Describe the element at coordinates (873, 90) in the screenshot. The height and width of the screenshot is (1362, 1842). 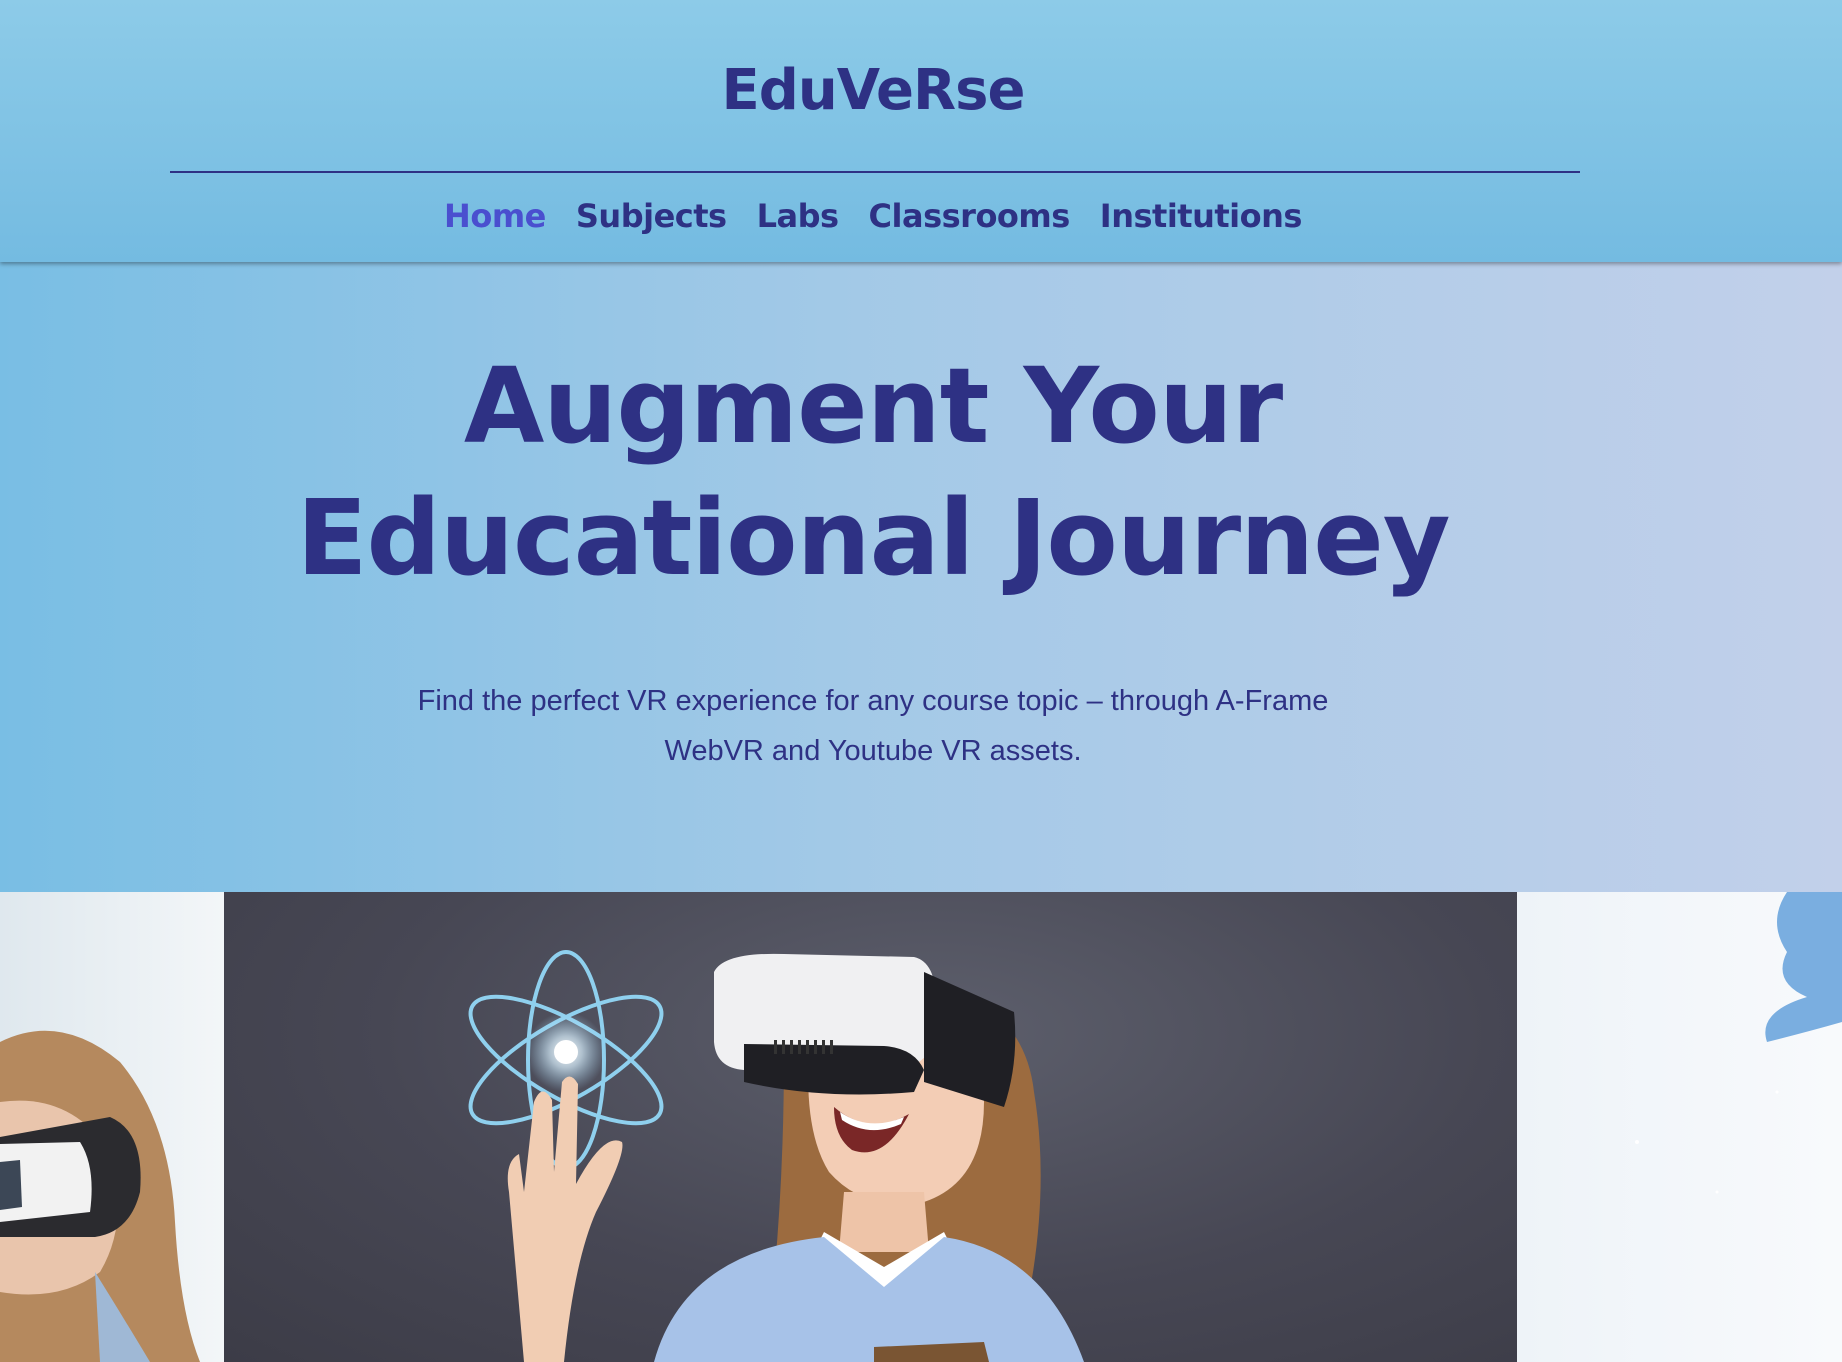
I see `site-logo: EduVeRse` at that location.